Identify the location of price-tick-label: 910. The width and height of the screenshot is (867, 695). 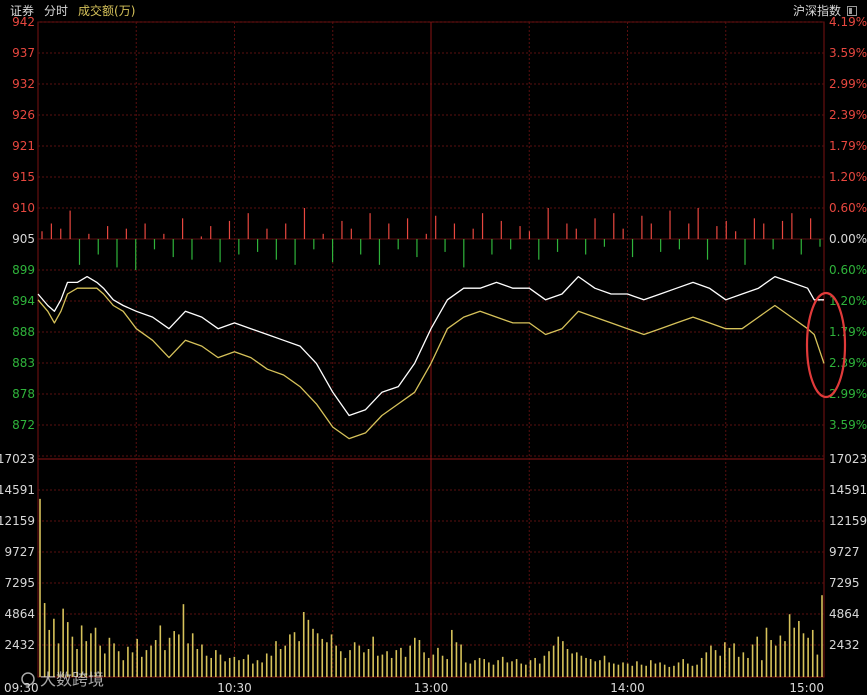
(23, 208).